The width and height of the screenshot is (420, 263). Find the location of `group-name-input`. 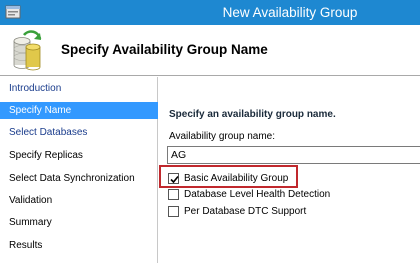

group-name-input is located at coordinates (293, 155).